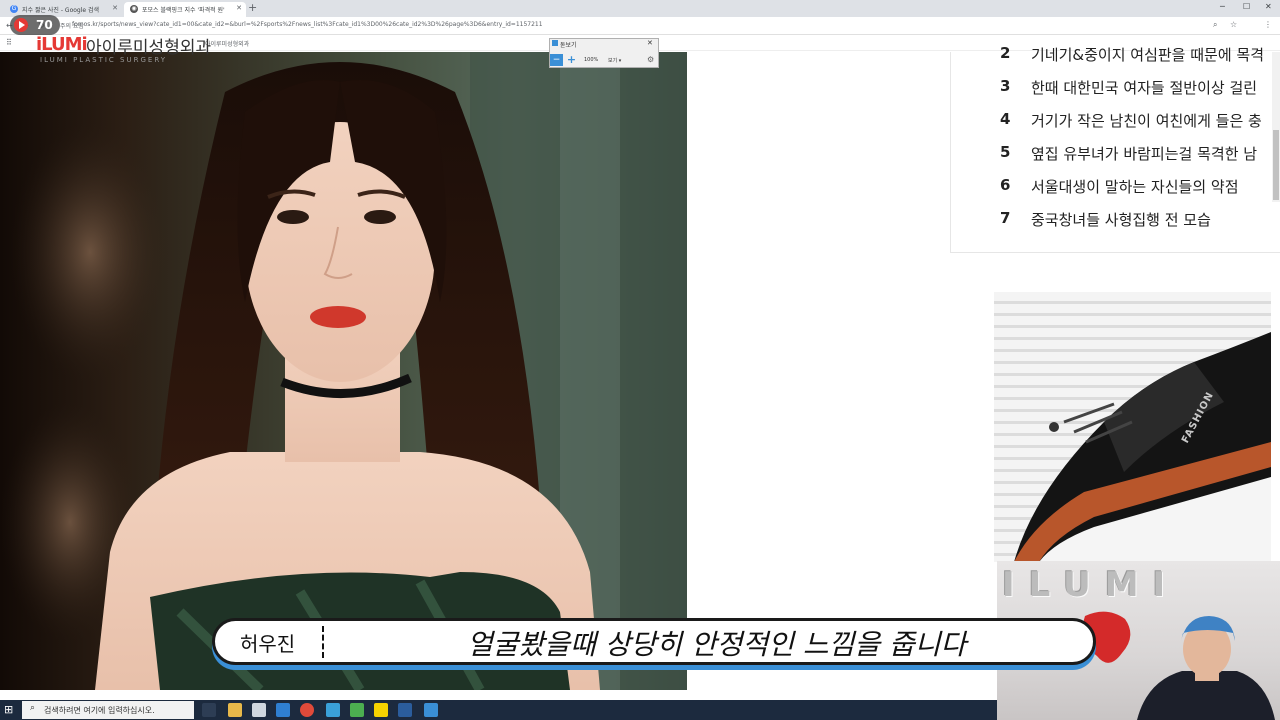 The height and width of the screenshot is (720, 1280). I want to click on mail-icon, so click(283, 710).